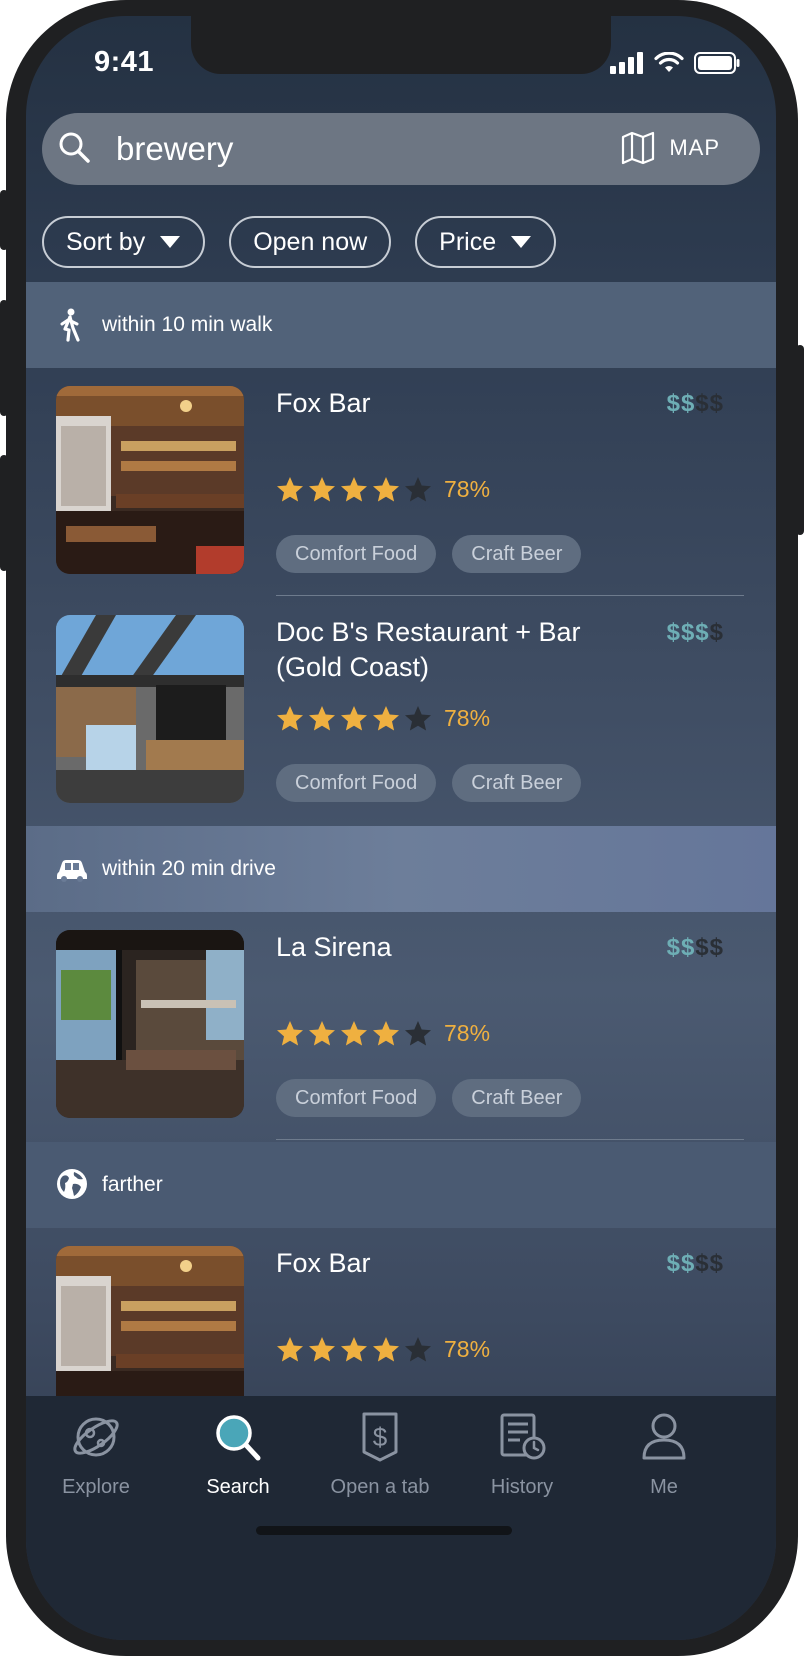 The width and height of the screenshot is (804, 1656). Describe the element at coordinates (446, 947) in the screenshot. I see `restaurant-name: La Sirena` at that location.